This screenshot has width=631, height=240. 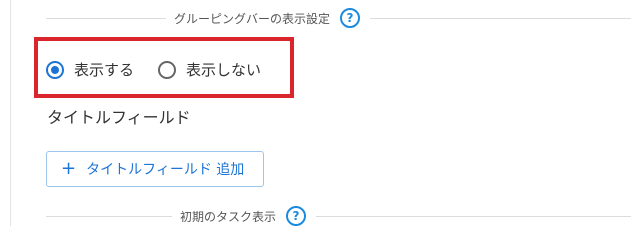 I want to click on grouping-bar-section-title: グルーピングバーの表示設定, so click(x=252, y=18).